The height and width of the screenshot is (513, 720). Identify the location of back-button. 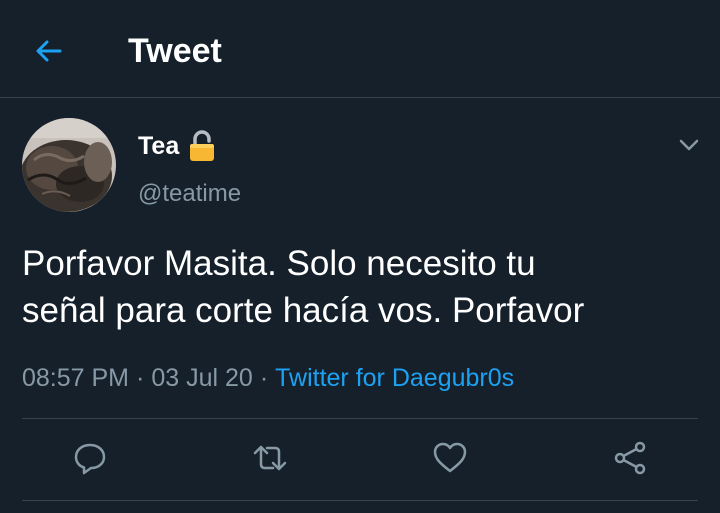
(49, 51).